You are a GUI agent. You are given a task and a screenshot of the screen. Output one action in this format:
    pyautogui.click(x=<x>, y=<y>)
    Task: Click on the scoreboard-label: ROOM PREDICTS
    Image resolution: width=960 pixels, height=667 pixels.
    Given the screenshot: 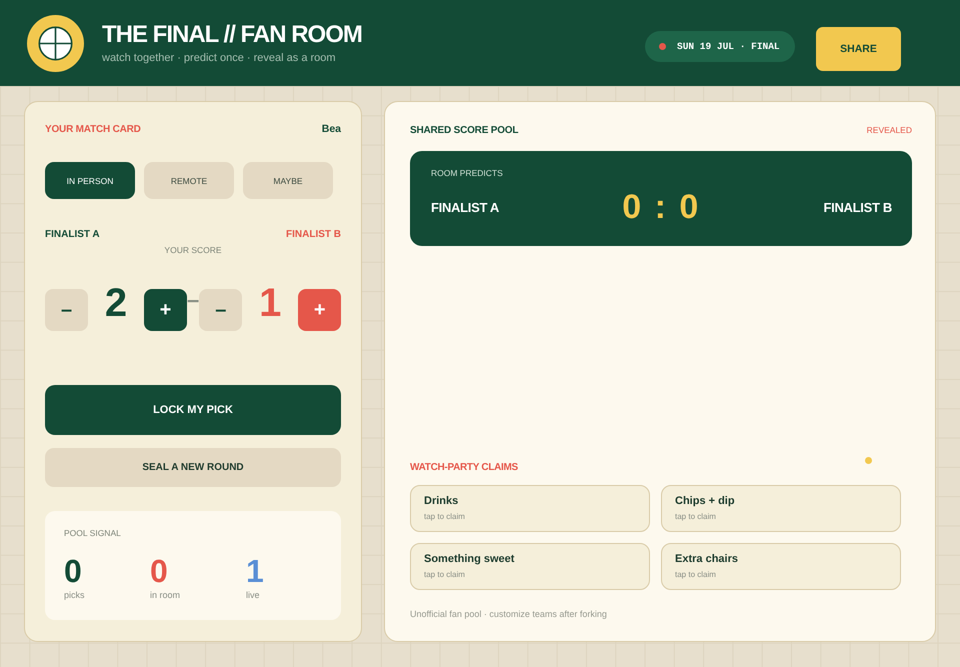 What is the action you would take?
    pyautogui.click(x=467, y=173)
    